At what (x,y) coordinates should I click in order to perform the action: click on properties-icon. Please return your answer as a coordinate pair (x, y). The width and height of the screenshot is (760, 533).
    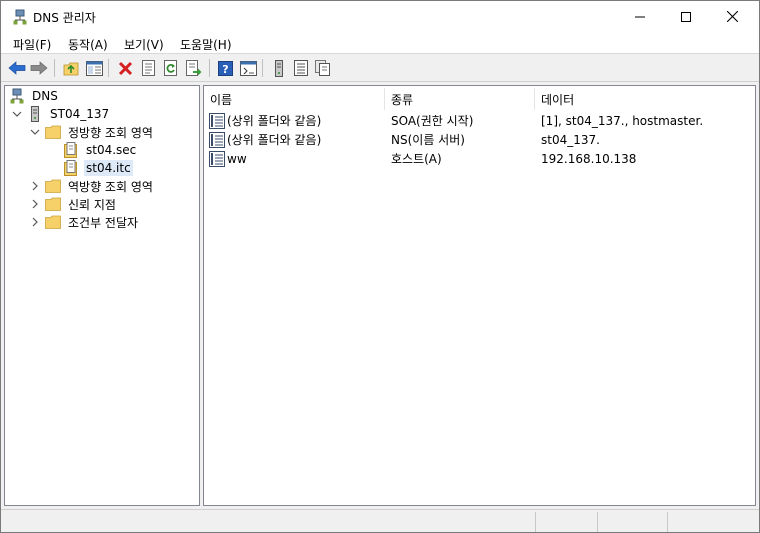
    Looking at the image, I should click on (148, 68).